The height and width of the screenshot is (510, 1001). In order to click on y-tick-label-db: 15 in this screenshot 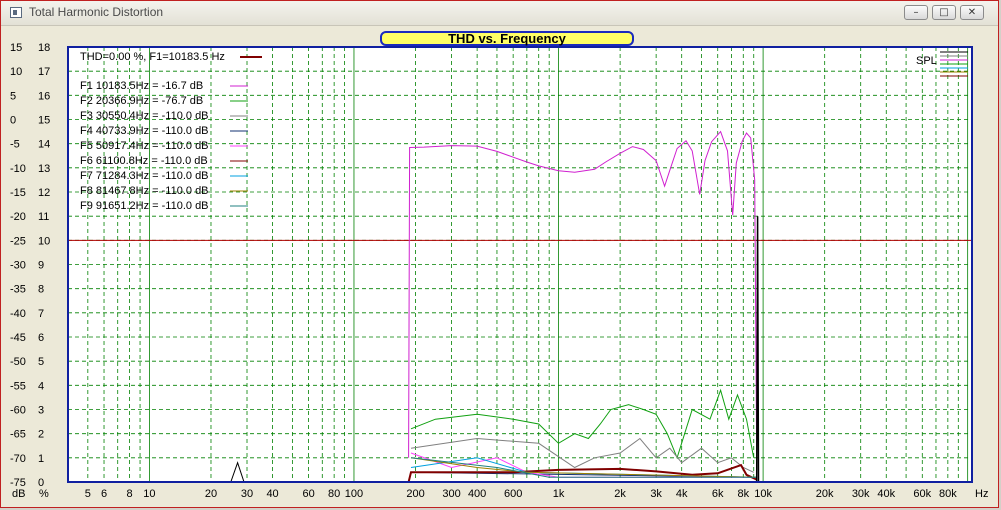, I will do `click(16, 48)`.